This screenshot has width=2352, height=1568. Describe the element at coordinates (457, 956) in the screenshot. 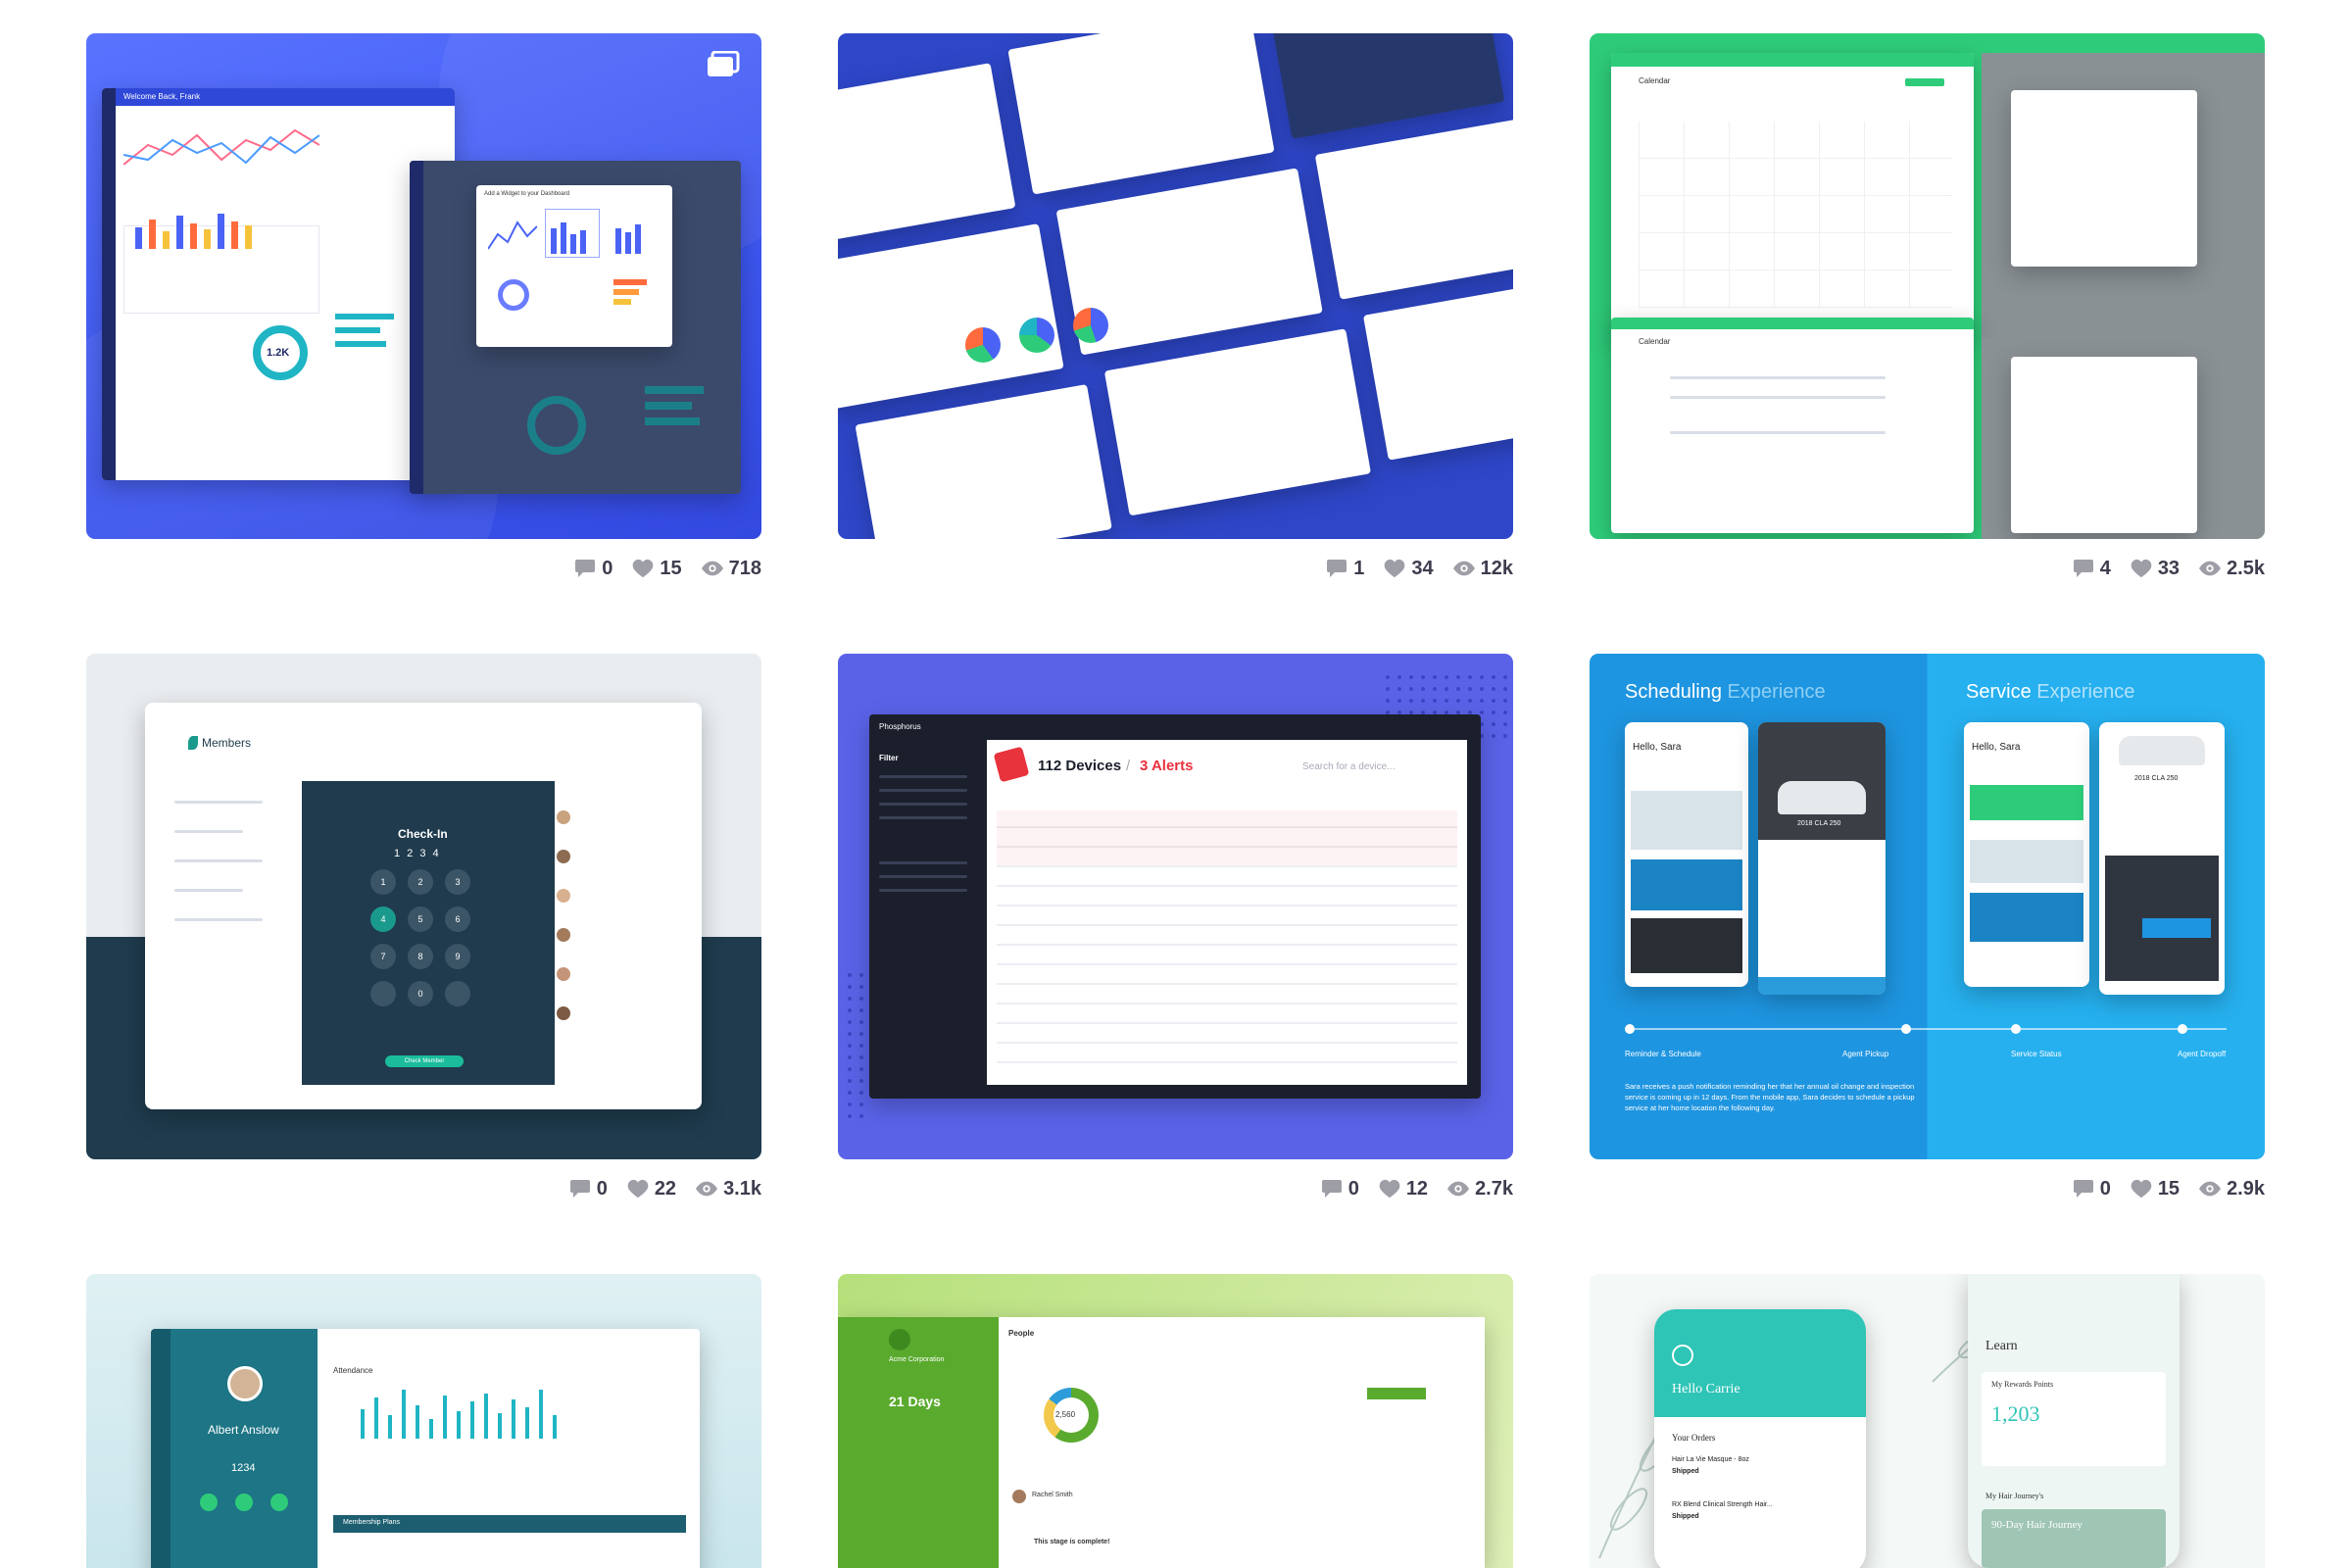

I see `keypad-key: 9` at that location.